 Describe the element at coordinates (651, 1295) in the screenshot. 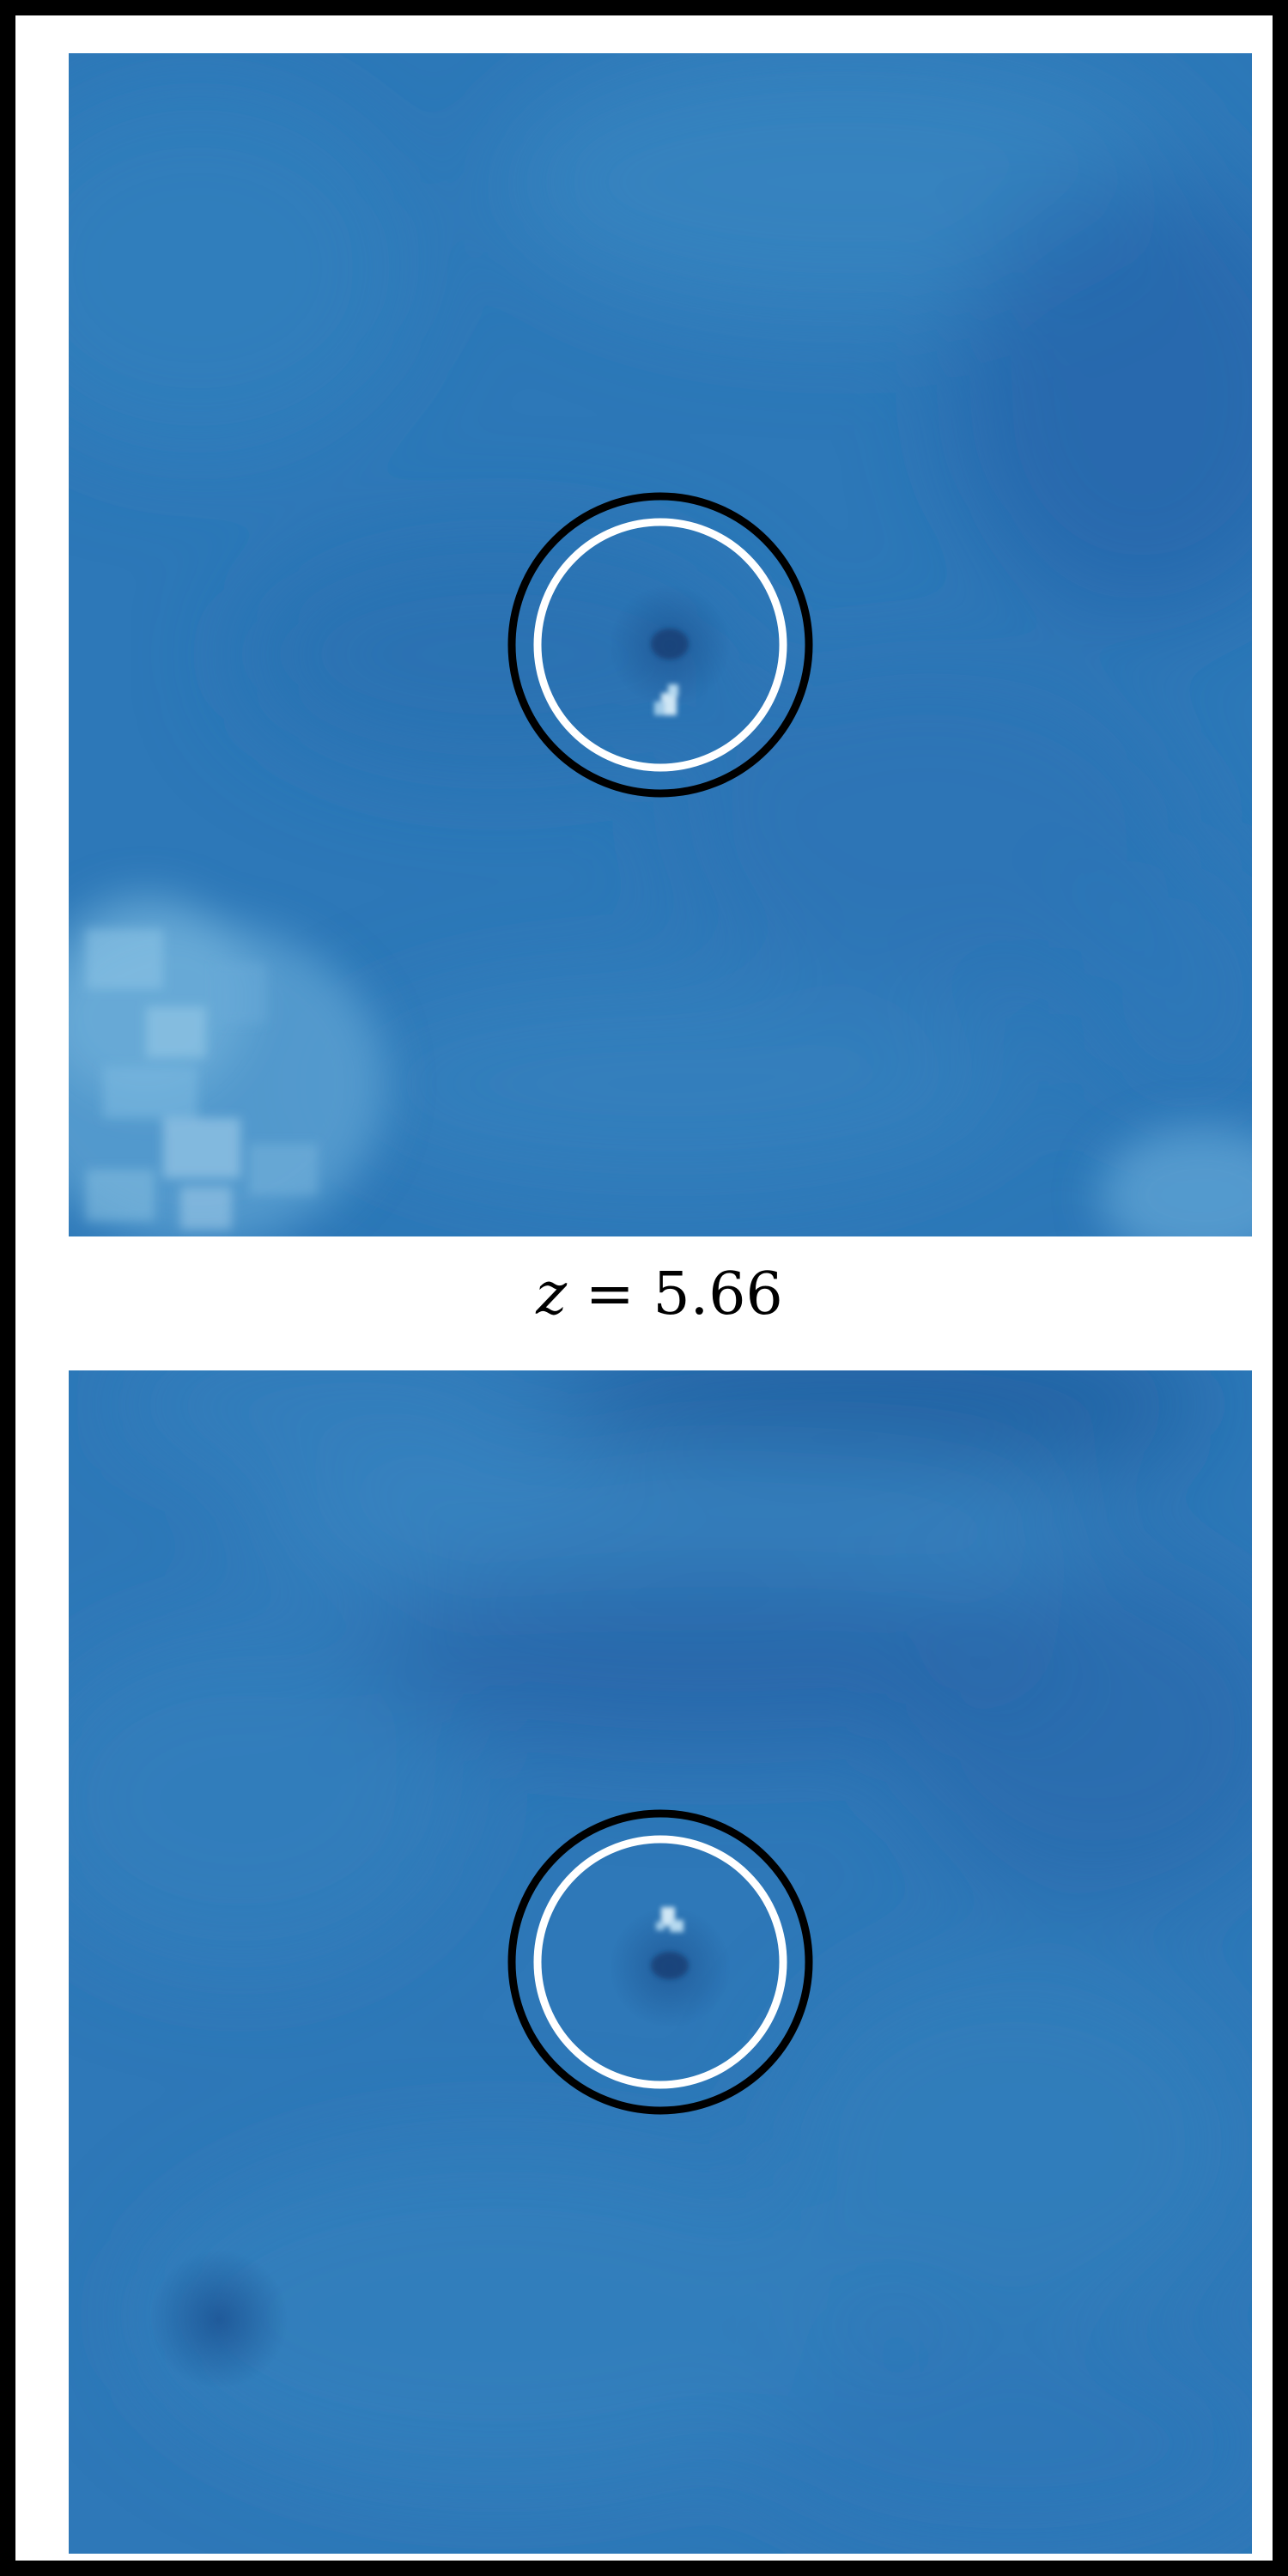

I see `redshift-label: z = 5.66` at that location.